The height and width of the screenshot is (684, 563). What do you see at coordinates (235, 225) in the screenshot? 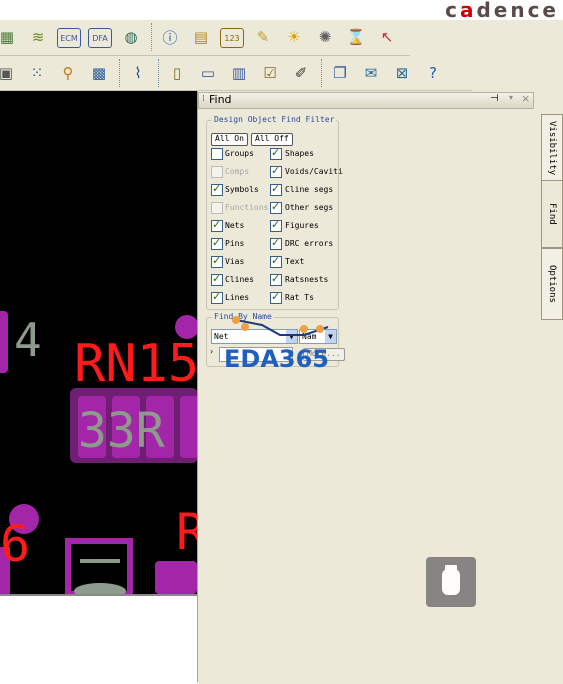
I see `filter-left-label: Nets` at bounding box center [235, 225].